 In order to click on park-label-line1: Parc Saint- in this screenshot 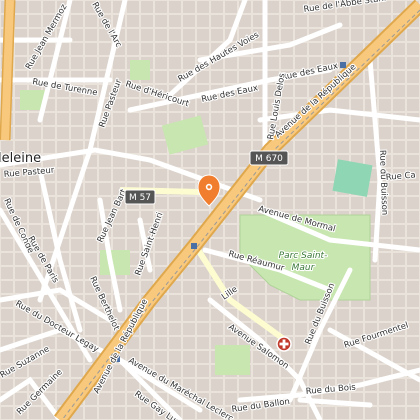, I will do `click(303, 256)`.